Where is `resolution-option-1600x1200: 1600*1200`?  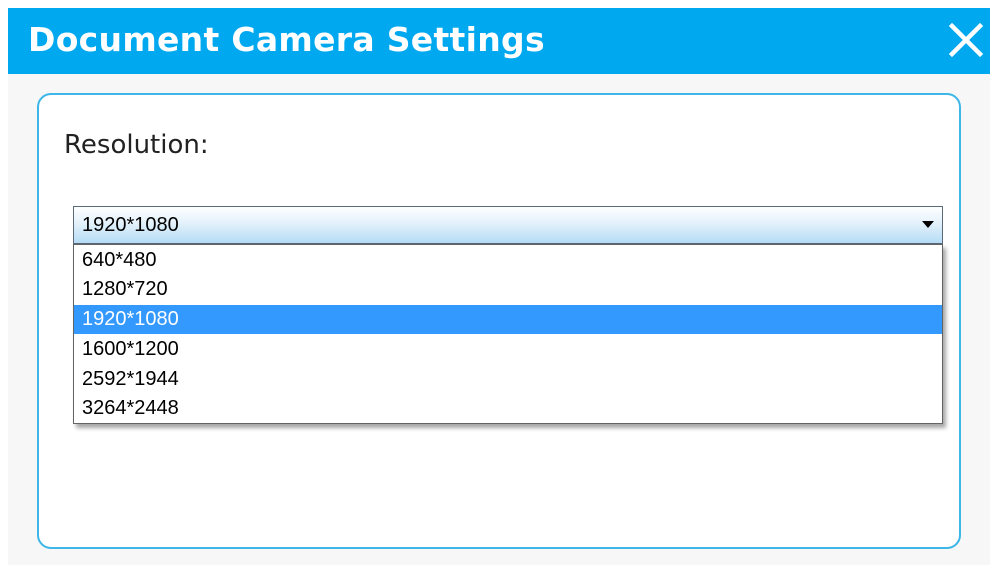
resolution-option-1600x1200: 1600*1200 is located at coordinates (508, 349).